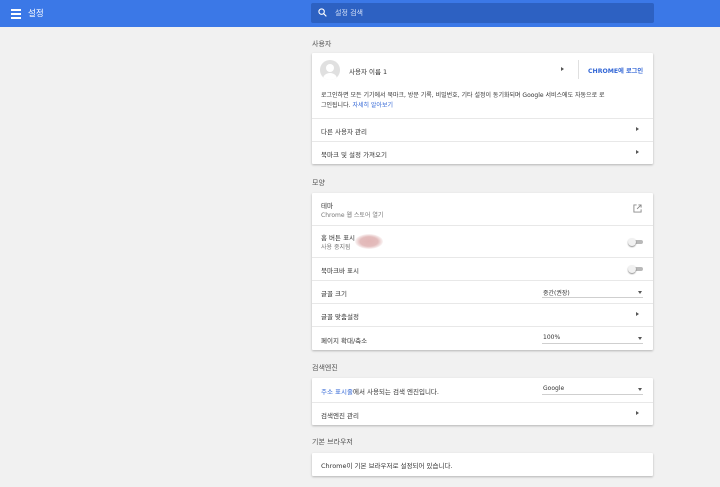  What do you see at coordinates (482, 129) in the screenshot?
I see `manage-users-row: 다른 사용자 관리` at bounding box center [482, 129].